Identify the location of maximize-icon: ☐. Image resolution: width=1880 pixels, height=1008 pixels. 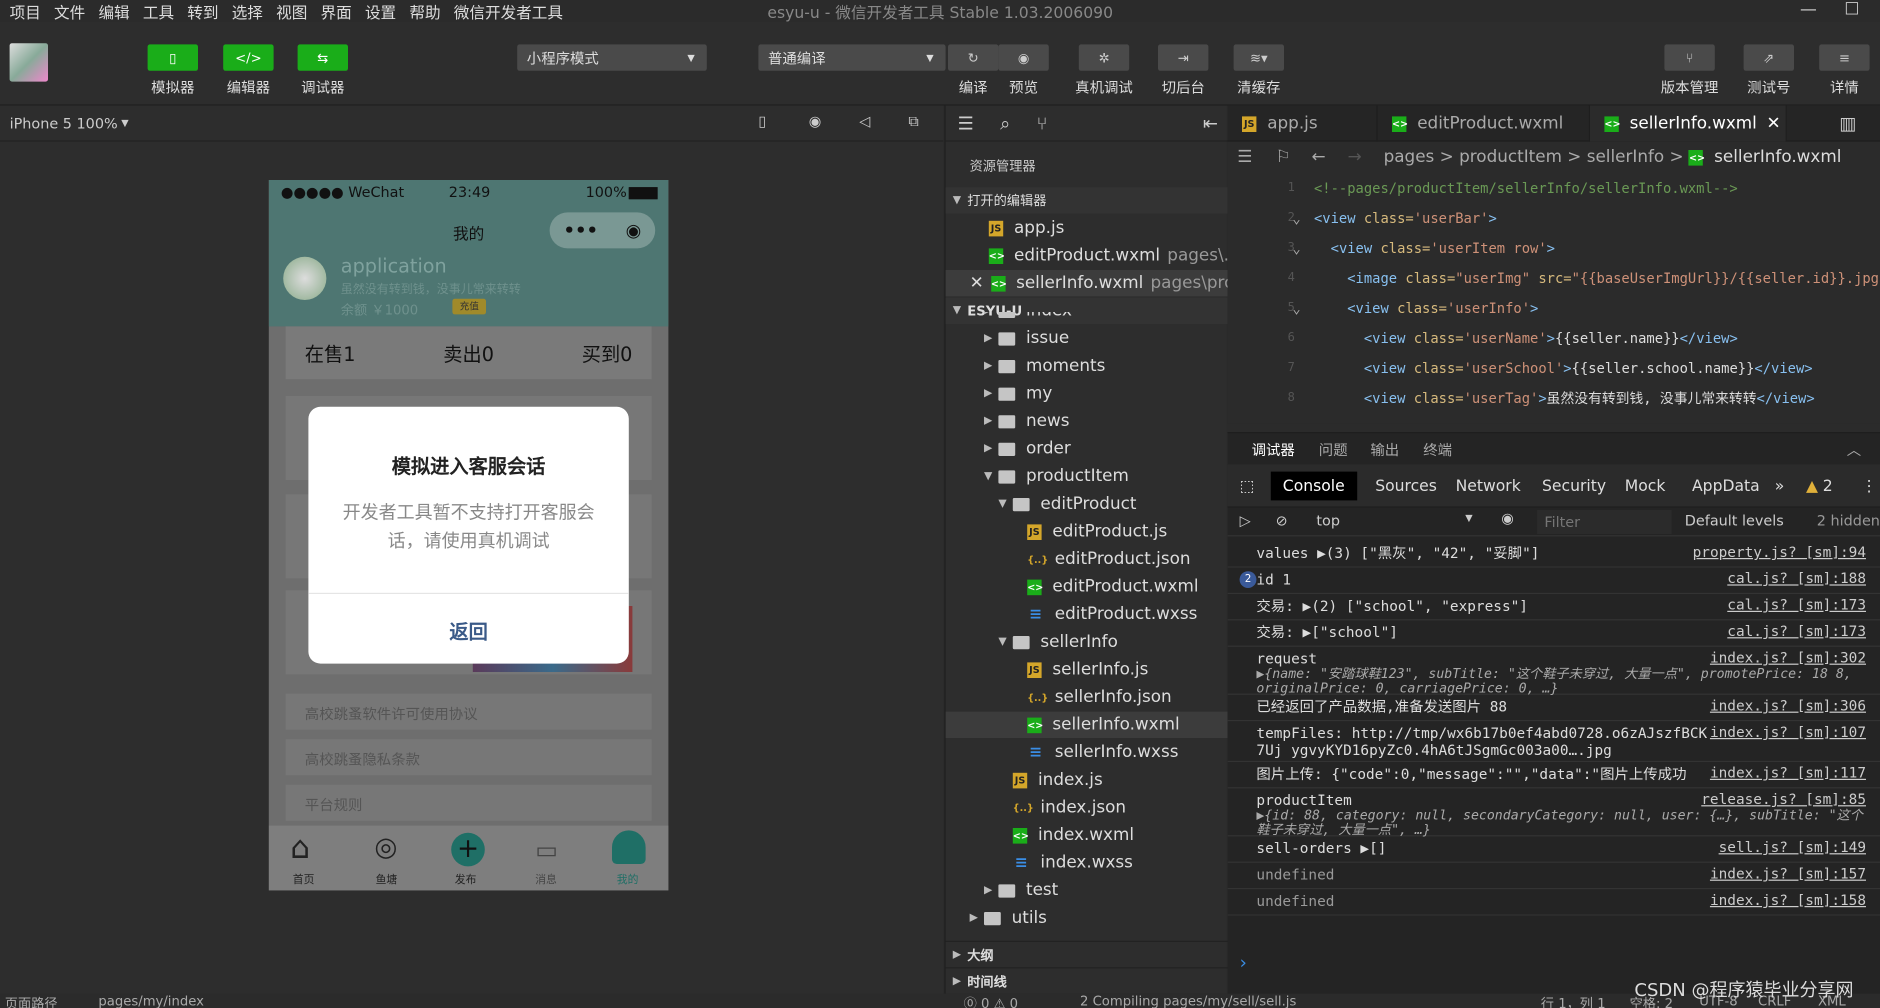
(1851, 9).